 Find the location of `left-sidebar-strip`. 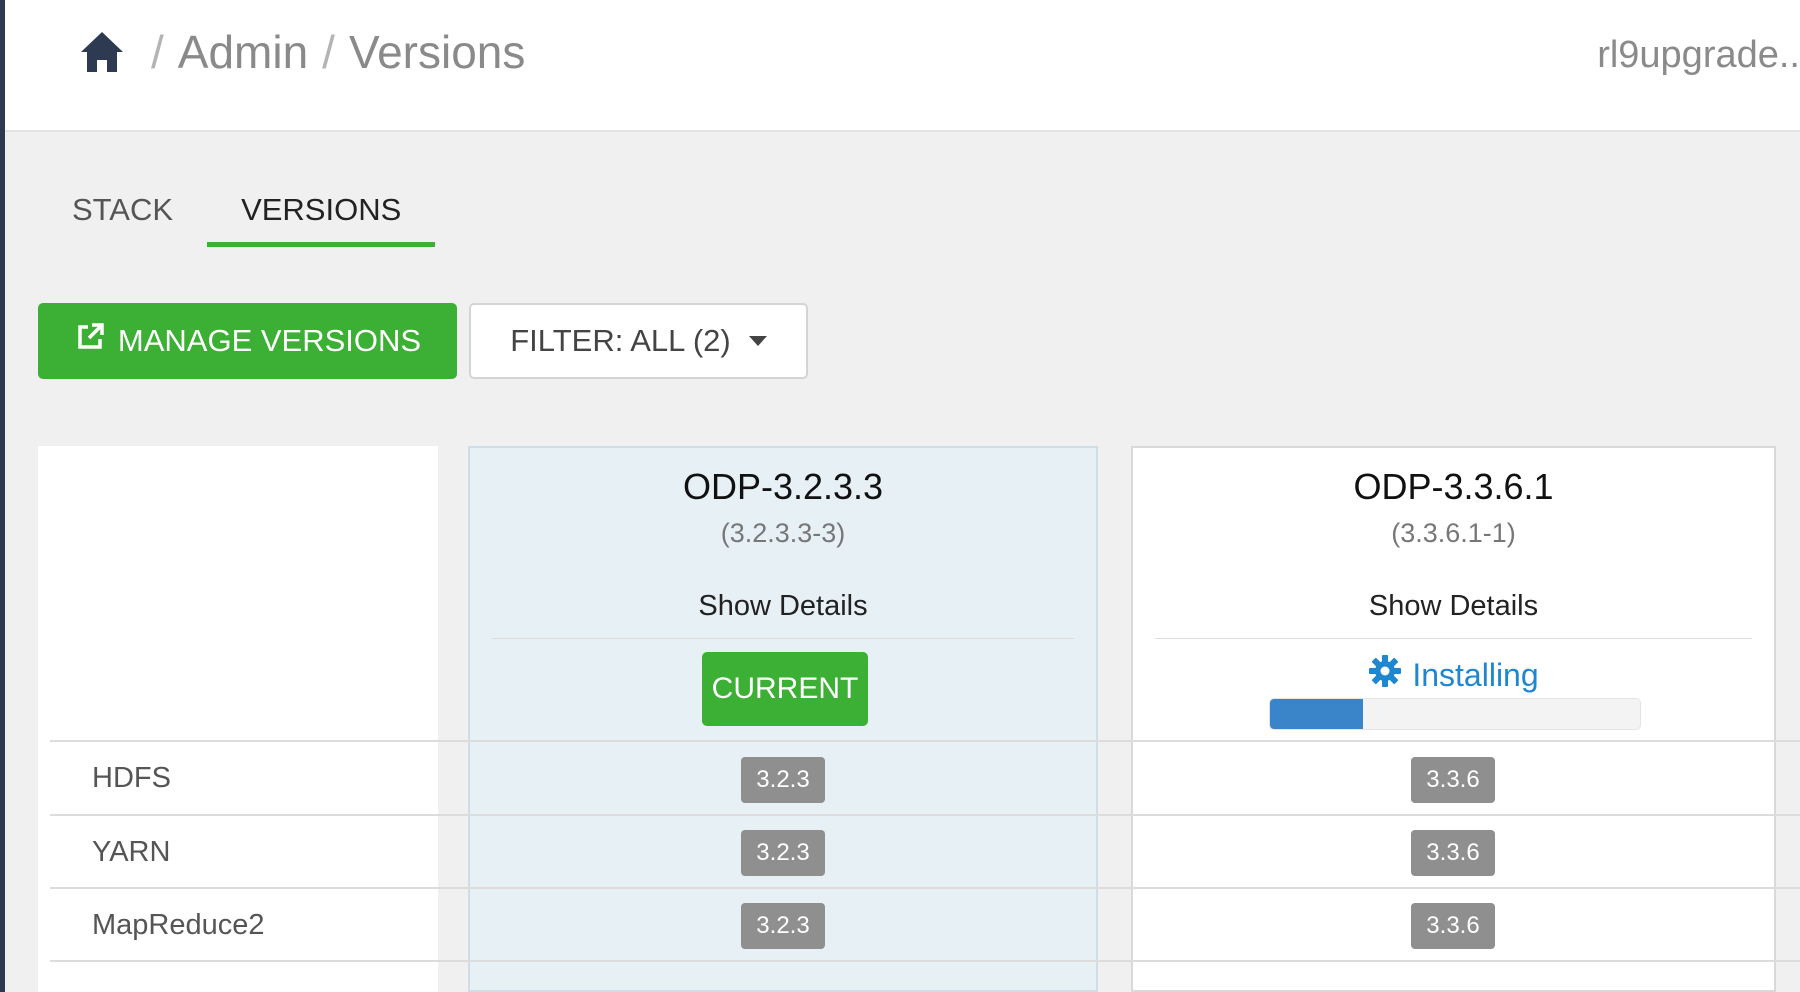

left-sidebar-strip is located at coordinates (2, 496).